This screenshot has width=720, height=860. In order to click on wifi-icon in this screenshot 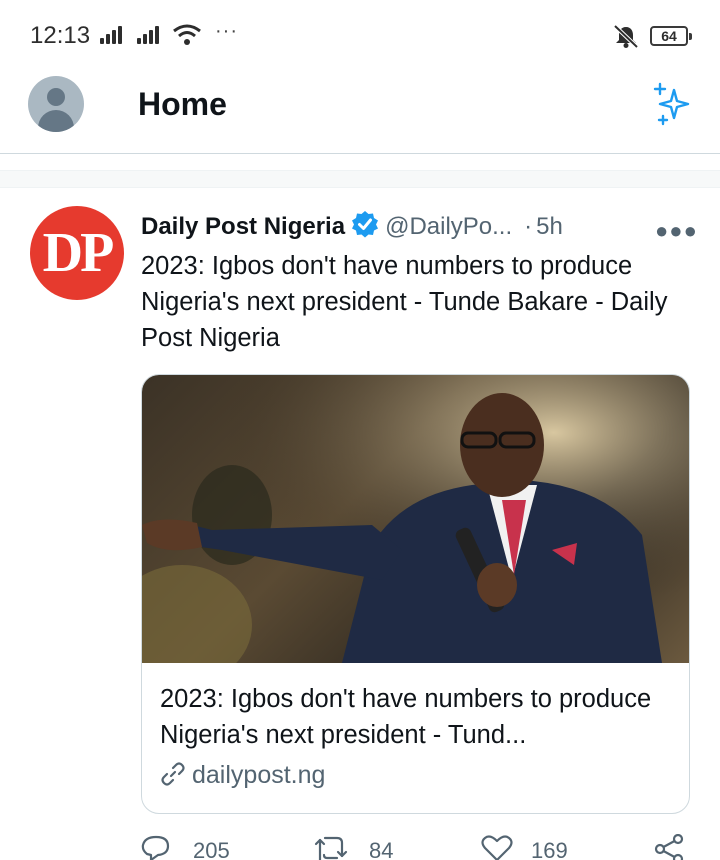, I will do `click(187, 37)`.